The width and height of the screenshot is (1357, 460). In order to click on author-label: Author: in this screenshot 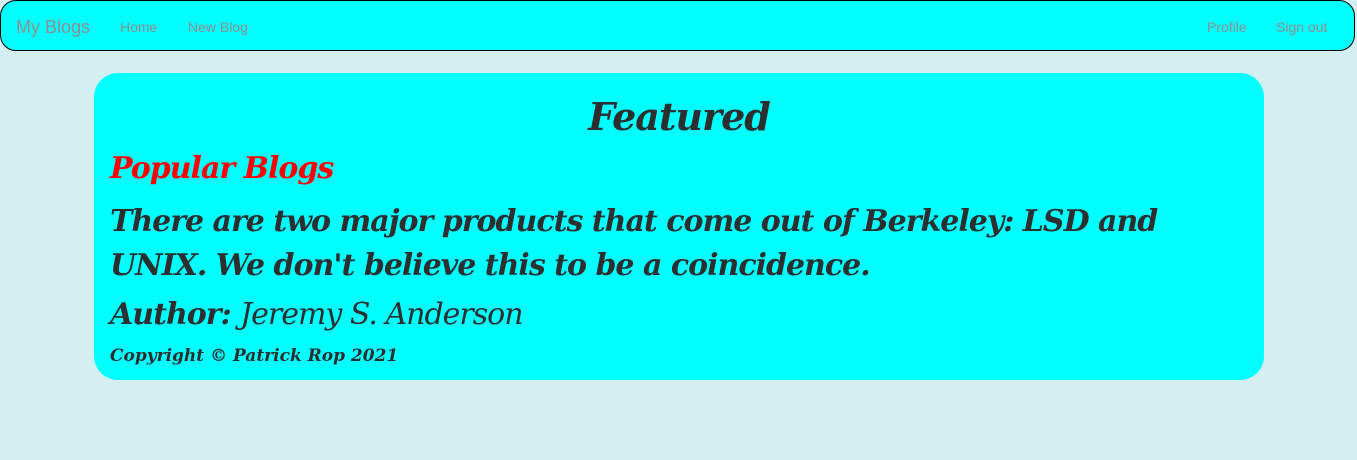, I will do `click(171, 314)`.